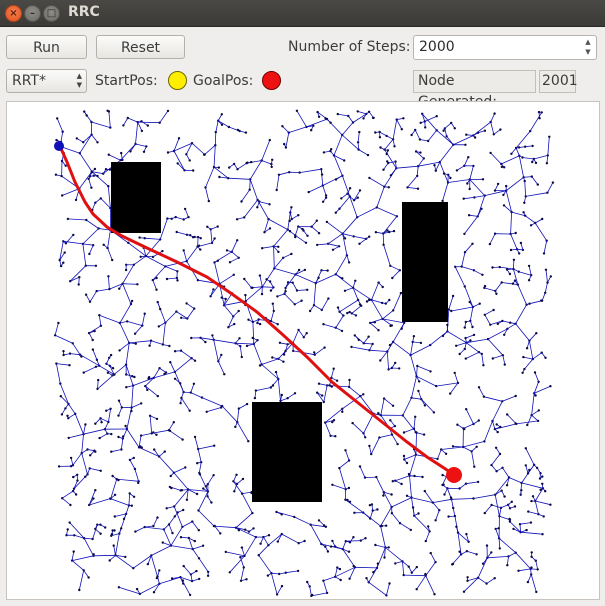 The image size is (605, 606). Describe the element at coordinates (588, 47) in the screenshot. I see `spin-arrows-icon: ▲ ▼` at that location.